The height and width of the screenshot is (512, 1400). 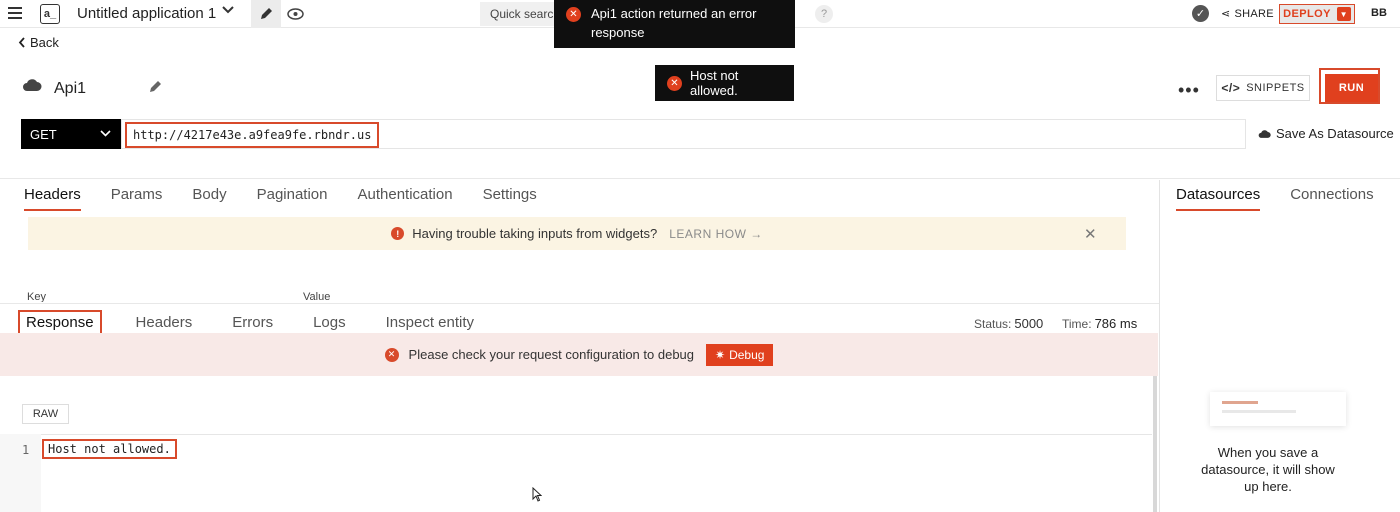 I want to click on snippets-button: </> SNIPPETS, so click(x=1263, y=88).